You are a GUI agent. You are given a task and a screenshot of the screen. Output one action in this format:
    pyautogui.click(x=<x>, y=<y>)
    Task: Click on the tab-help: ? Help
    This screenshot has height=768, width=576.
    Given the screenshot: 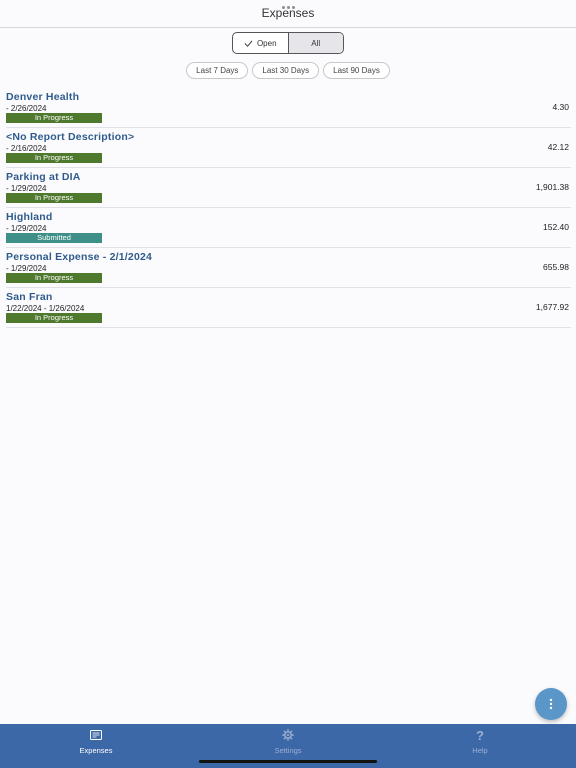 What is the action you would take?
    pyautogui.click(x=480, y=746)
    